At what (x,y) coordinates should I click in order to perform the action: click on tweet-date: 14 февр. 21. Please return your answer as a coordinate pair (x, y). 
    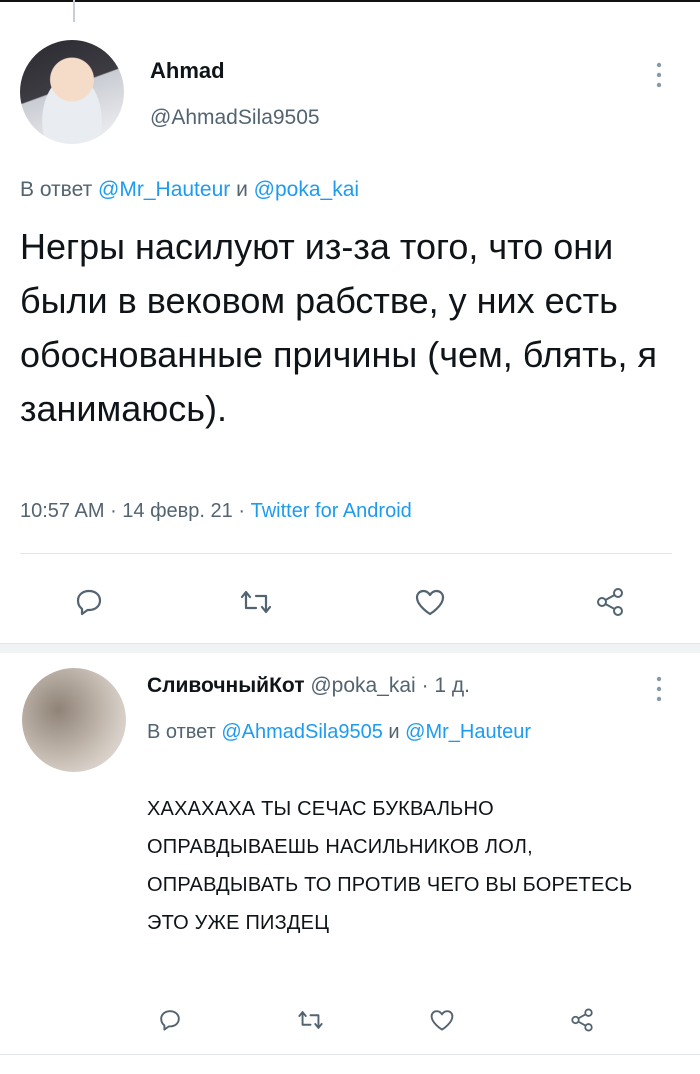
    Looking at the image, I should click on (177, 511).